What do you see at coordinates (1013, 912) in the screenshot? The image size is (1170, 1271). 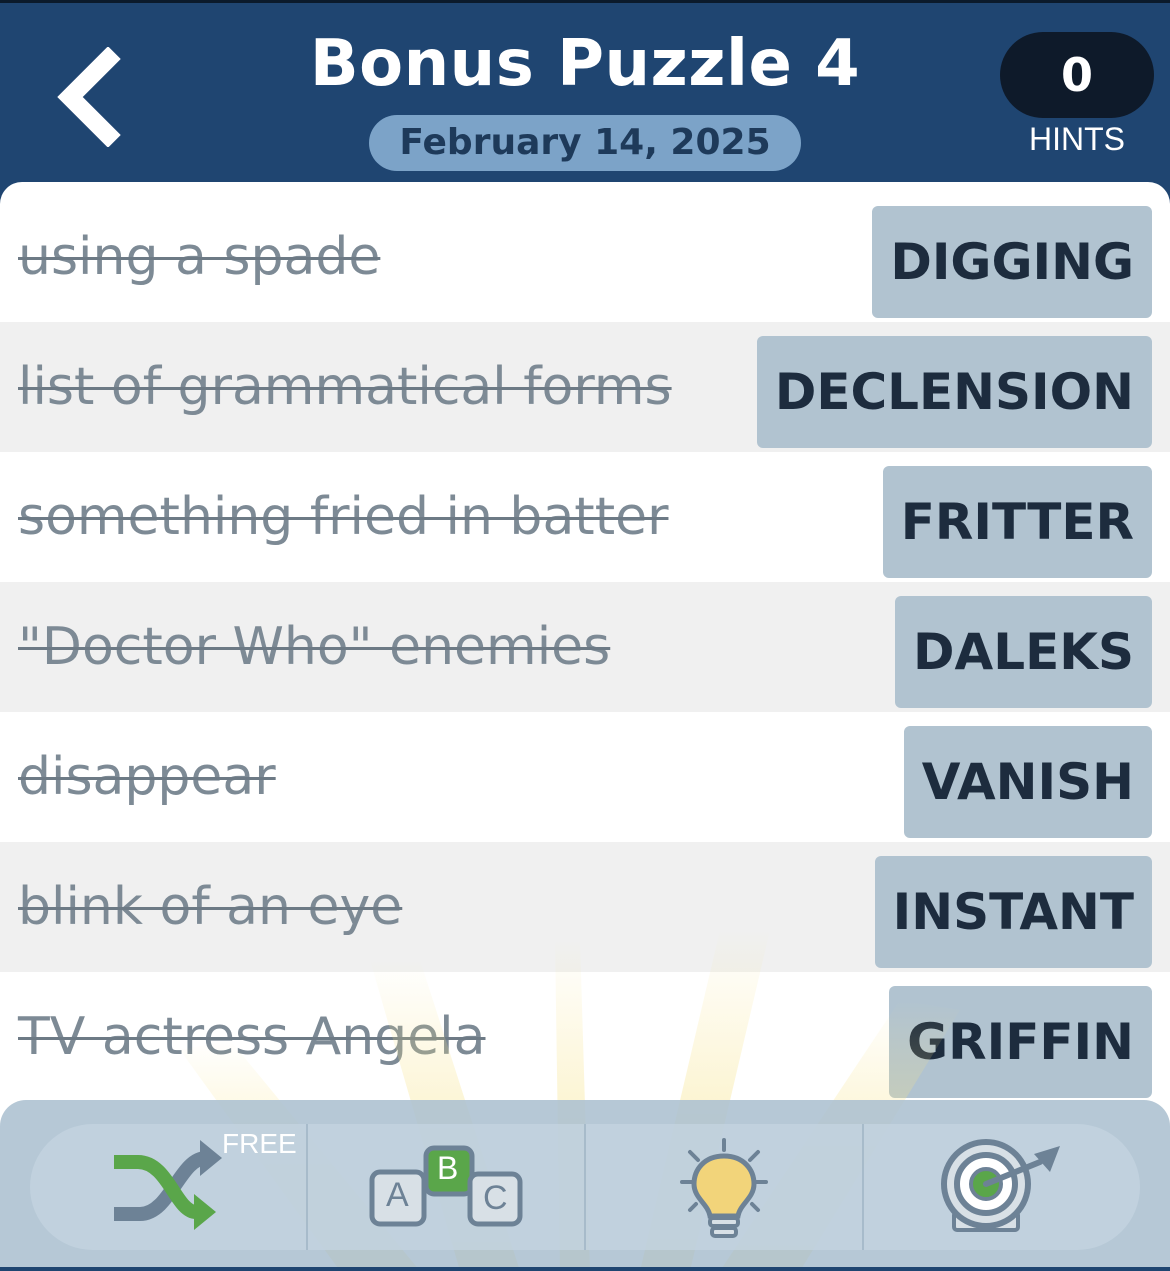 I see `answer-tile: INSTANT` at bounding box center [1013, 912].